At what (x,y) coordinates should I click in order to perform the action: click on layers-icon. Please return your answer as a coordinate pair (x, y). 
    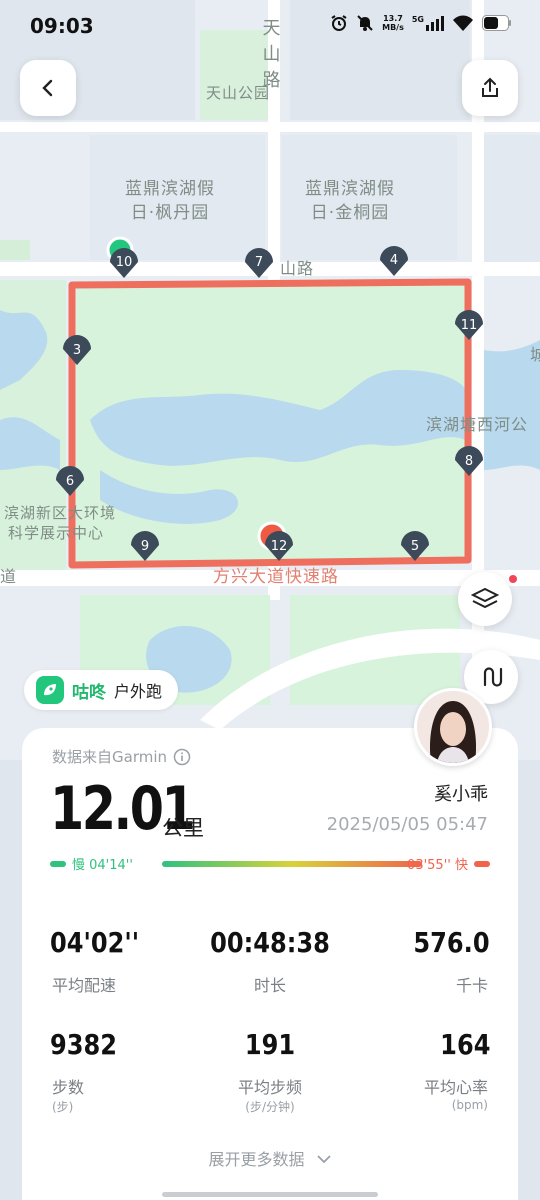
    Looking at the image, I should click on (485, 598).